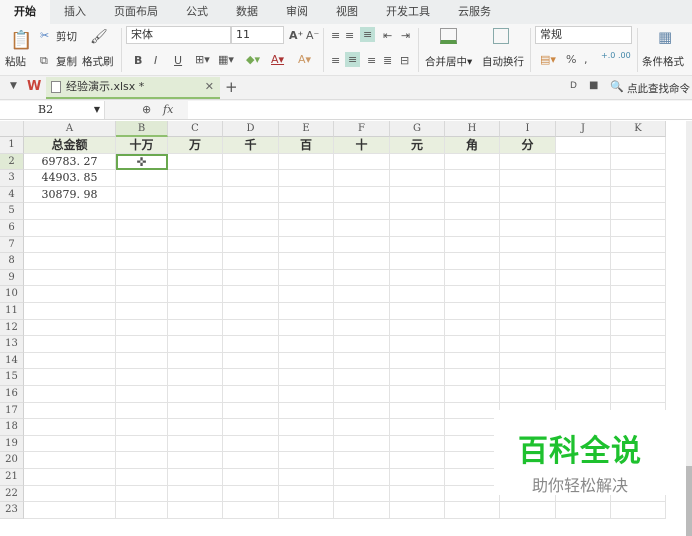 Image resolution: width=692 pixels, height=536 pixels. Describe the element at coordinates (142, 444) in the screenshot. I see `cell-B19` at that location.